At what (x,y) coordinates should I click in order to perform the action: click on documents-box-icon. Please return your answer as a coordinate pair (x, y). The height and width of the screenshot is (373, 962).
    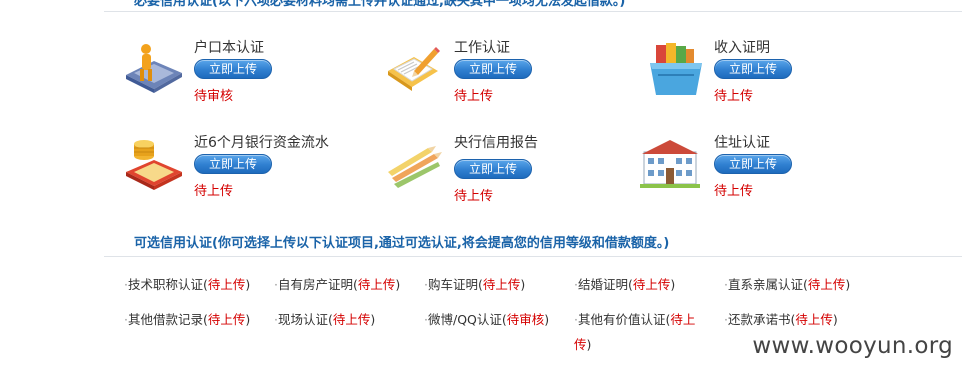
    Looking at the image, I should click on (676, 69).